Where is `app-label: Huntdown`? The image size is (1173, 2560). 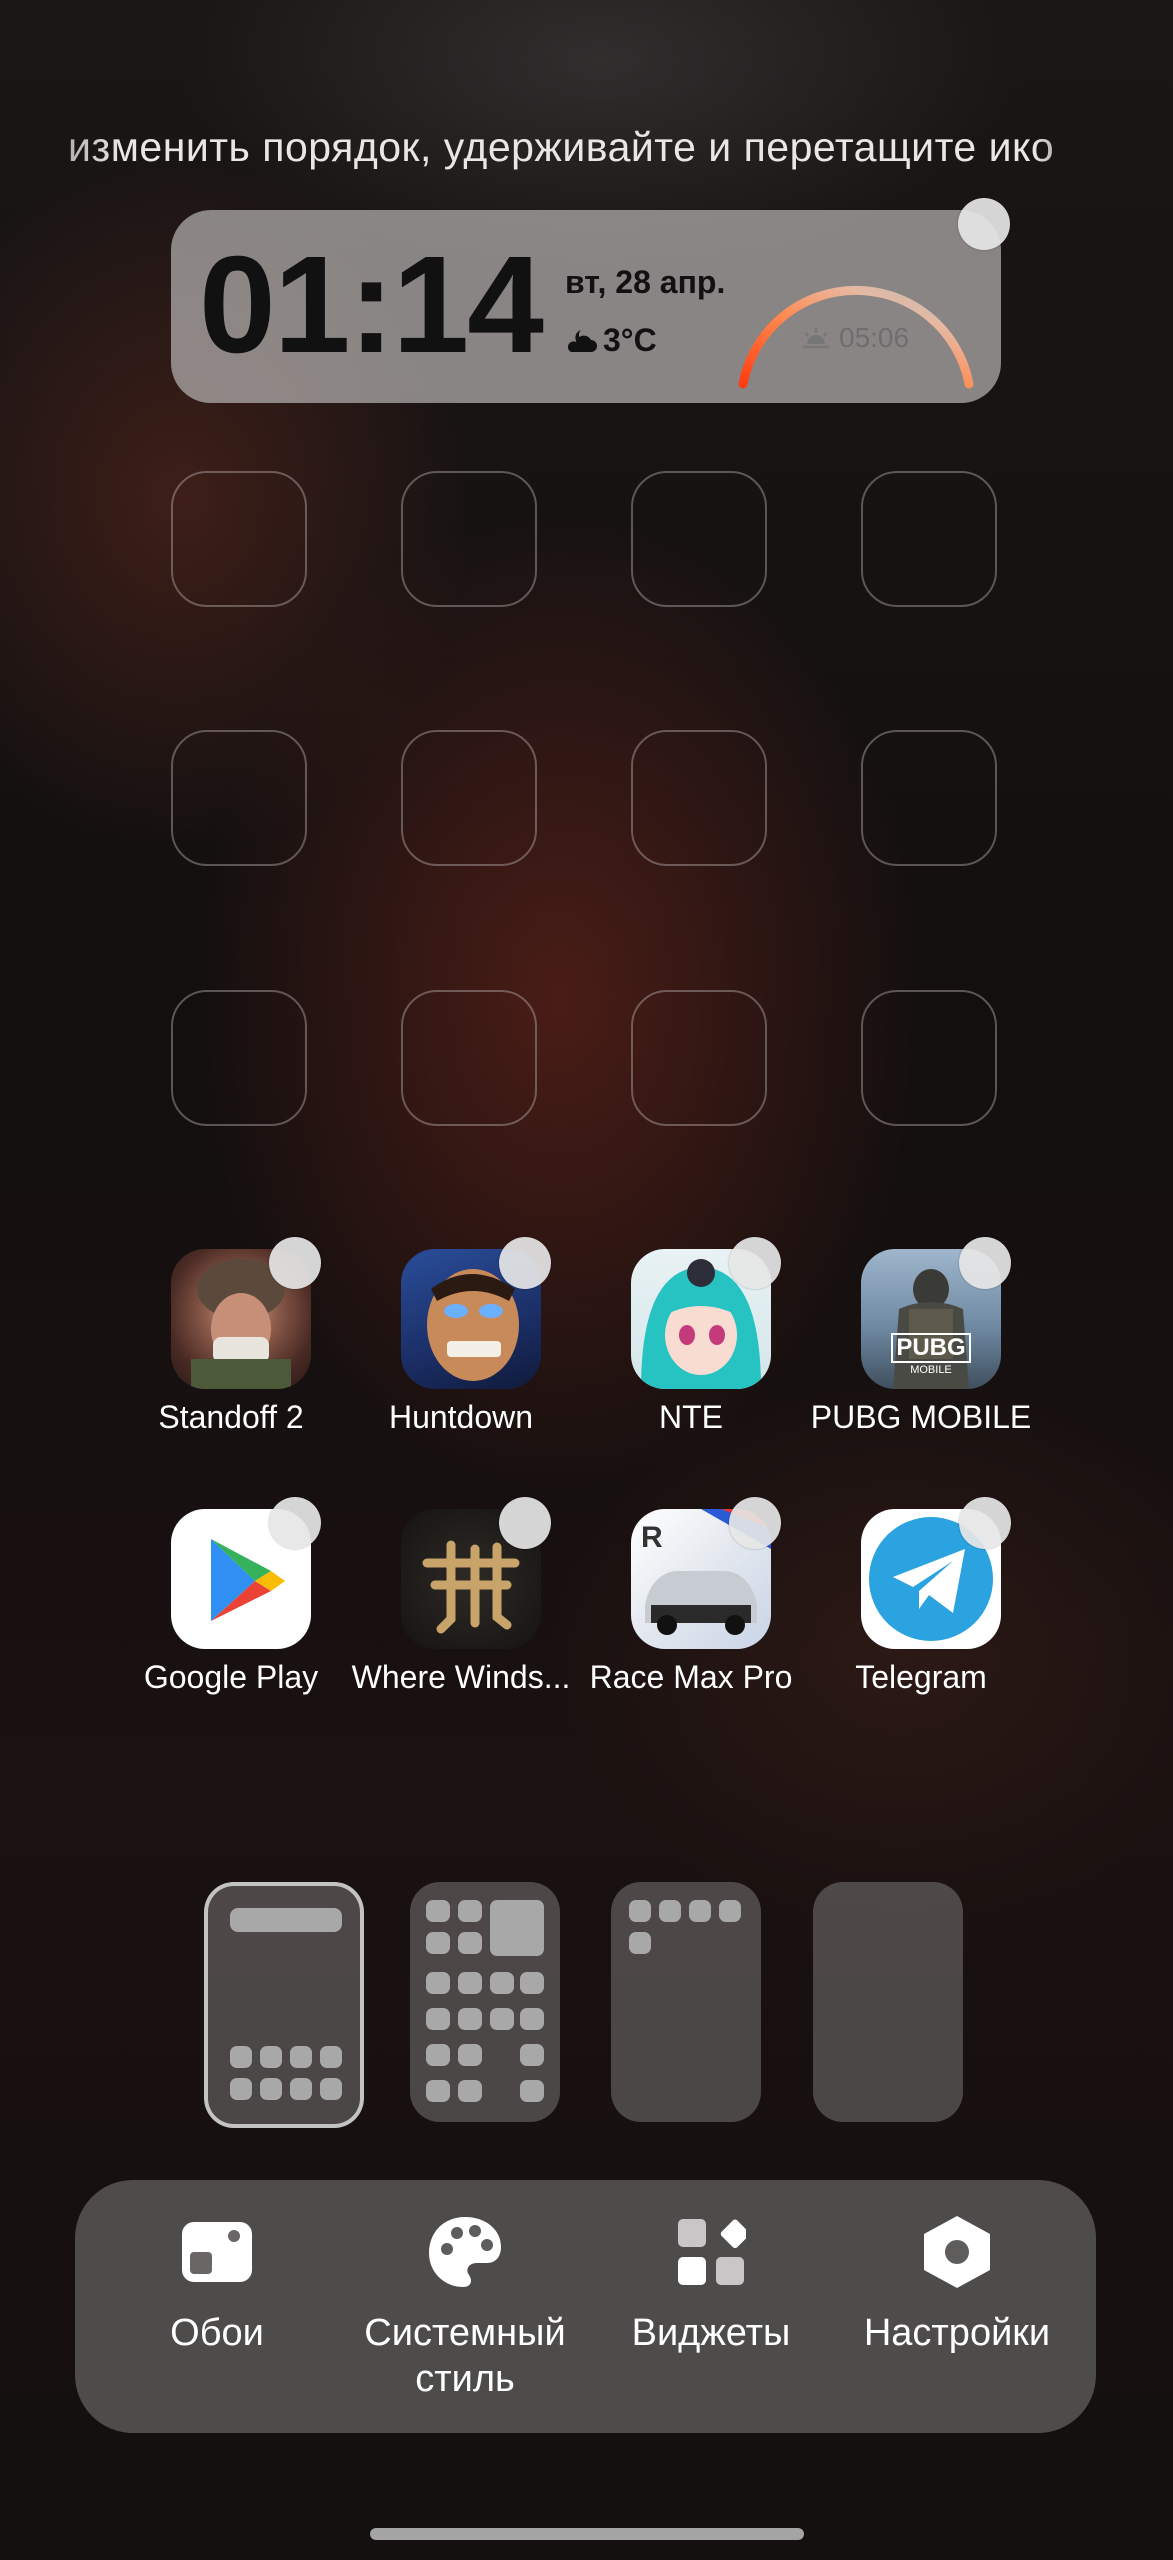
app-label: Huntdown is located at coordinates (461, 1417).